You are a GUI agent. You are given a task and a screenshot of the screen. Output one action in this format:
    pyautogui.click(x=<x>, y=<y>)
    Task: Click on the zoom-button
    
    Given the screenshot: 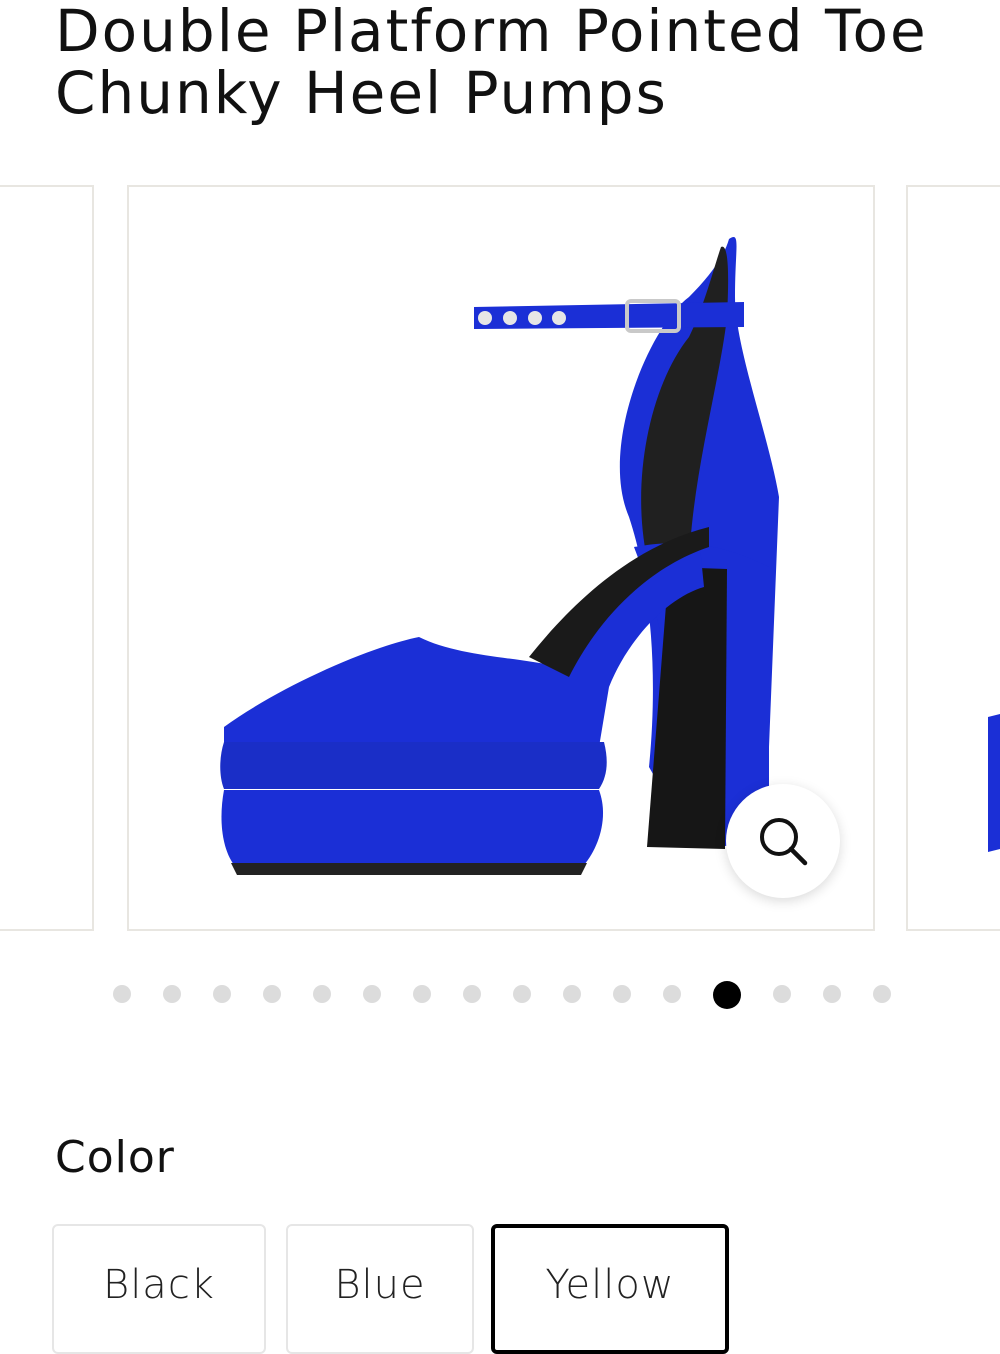 What is the action you would take?
    pyautogui.click(x=783, y=841)
    